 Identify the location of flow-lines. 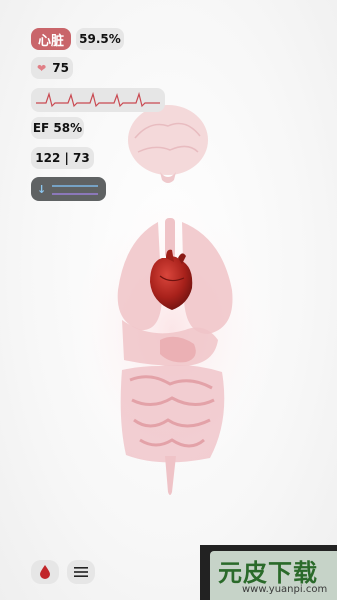
(75, 190).